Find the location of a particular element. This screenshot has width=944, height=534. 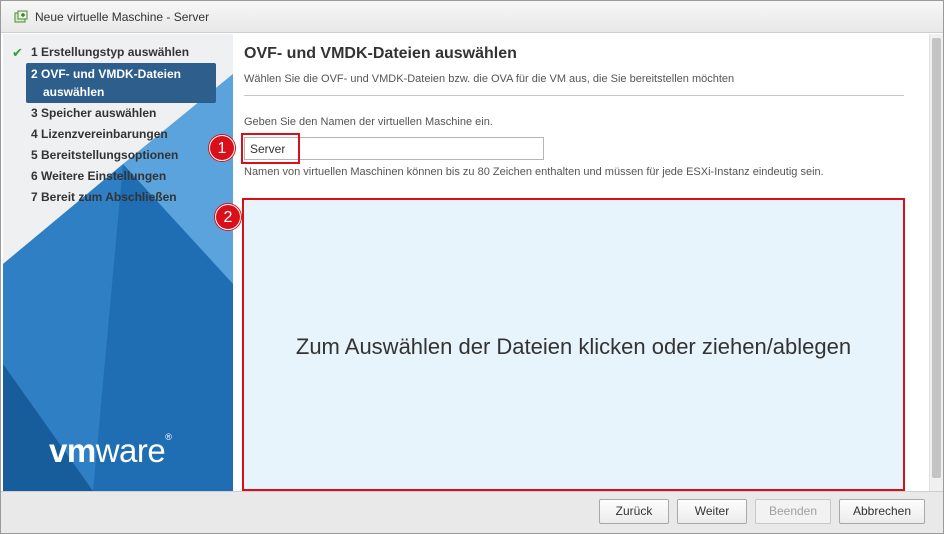

step-1-creation-type: ✔ 1 Erstellungstyp auswählen is located at coordinates (118, 52).